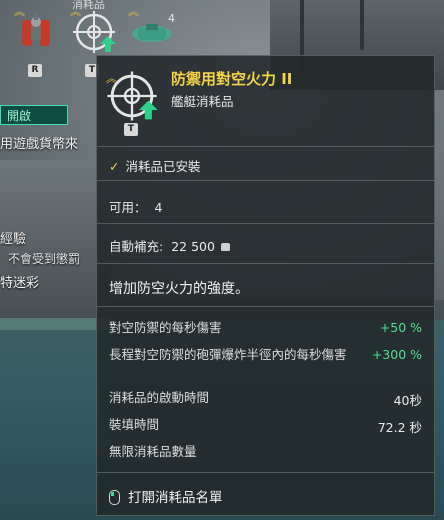 Image resolution: width=444 pixels, height=520 pixels. Describe the element at coordinates (131, 129) in the screenshot. I see `hotkey-badge: T` at that location.